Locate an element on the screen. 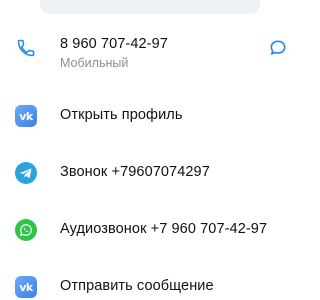 The width and height of the screenshot is (320, 300). whatsapp-icon is located at coordinates (26, 230).